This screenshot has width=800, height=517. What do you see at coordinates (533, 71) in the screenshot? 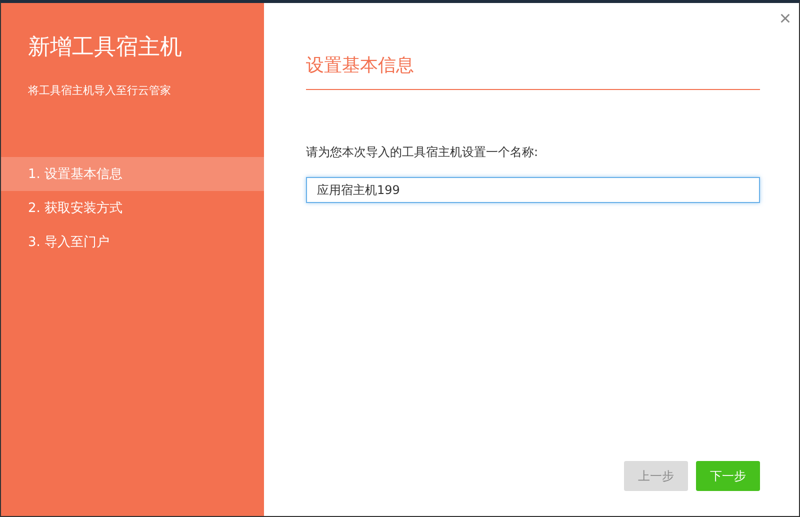
I see `section-title: 设置基本信息` at bounding box center [533, 71].